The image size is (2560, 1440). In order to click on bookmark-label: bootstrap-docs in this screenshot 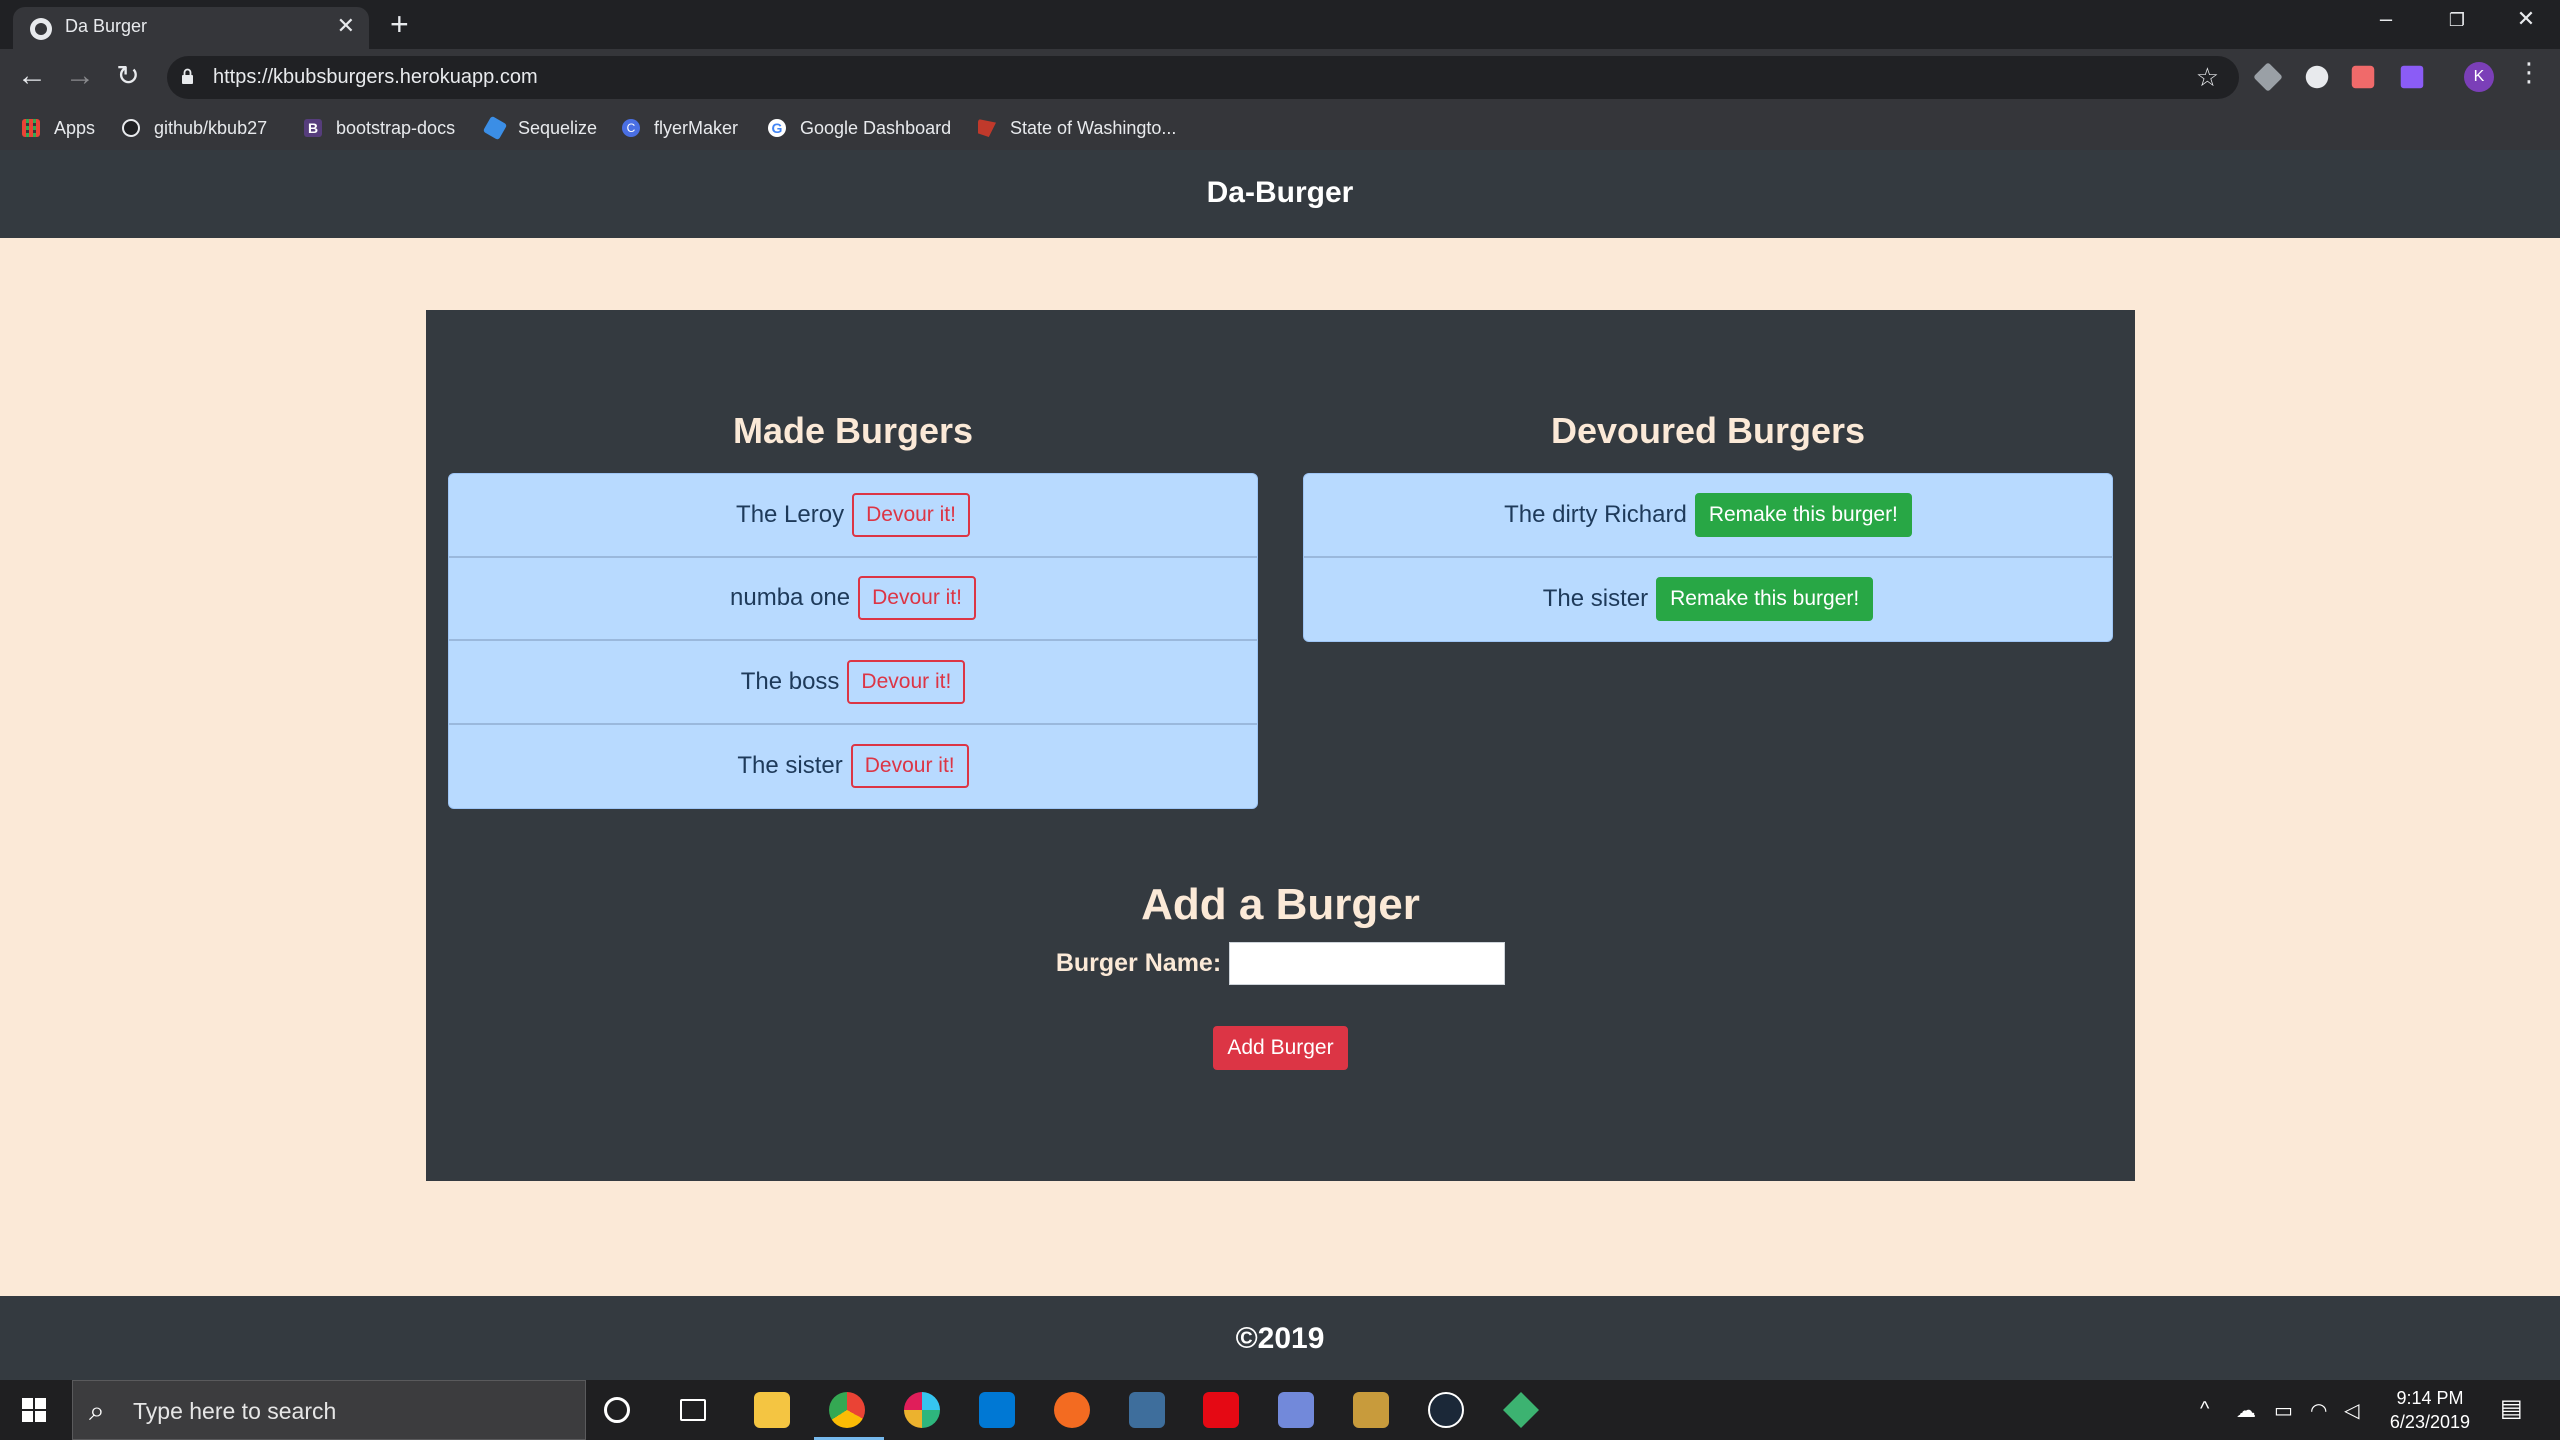, I will do `click(396, 127)`.